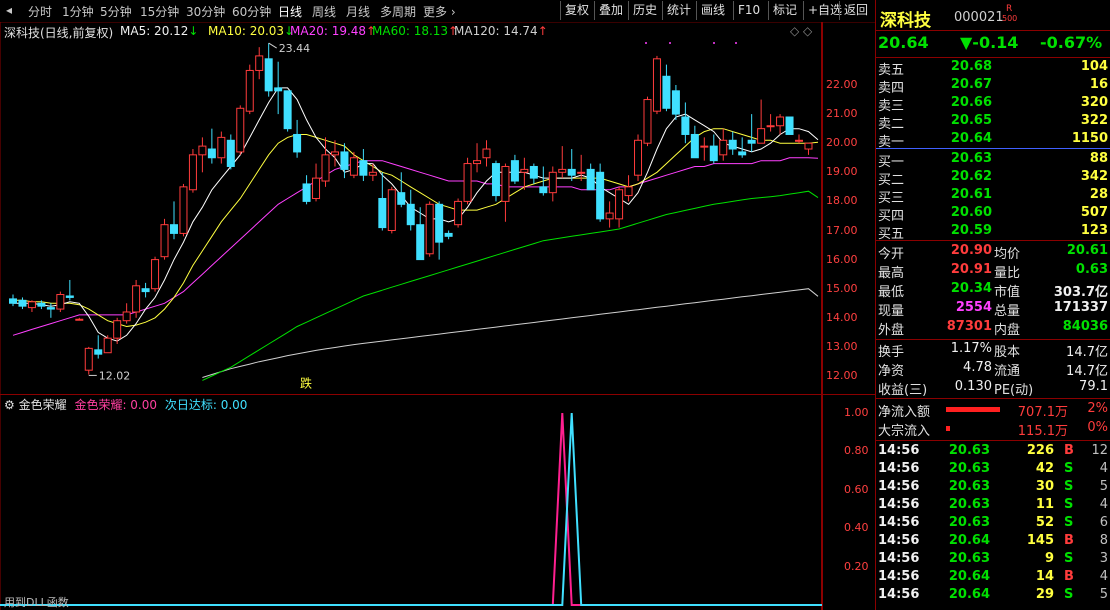 The image size is (1110, 610). What do you see at coordinates (324, 11) in the screenshot?
I see `period-tab-weekly: 周线` at bounding box center [324, 11].